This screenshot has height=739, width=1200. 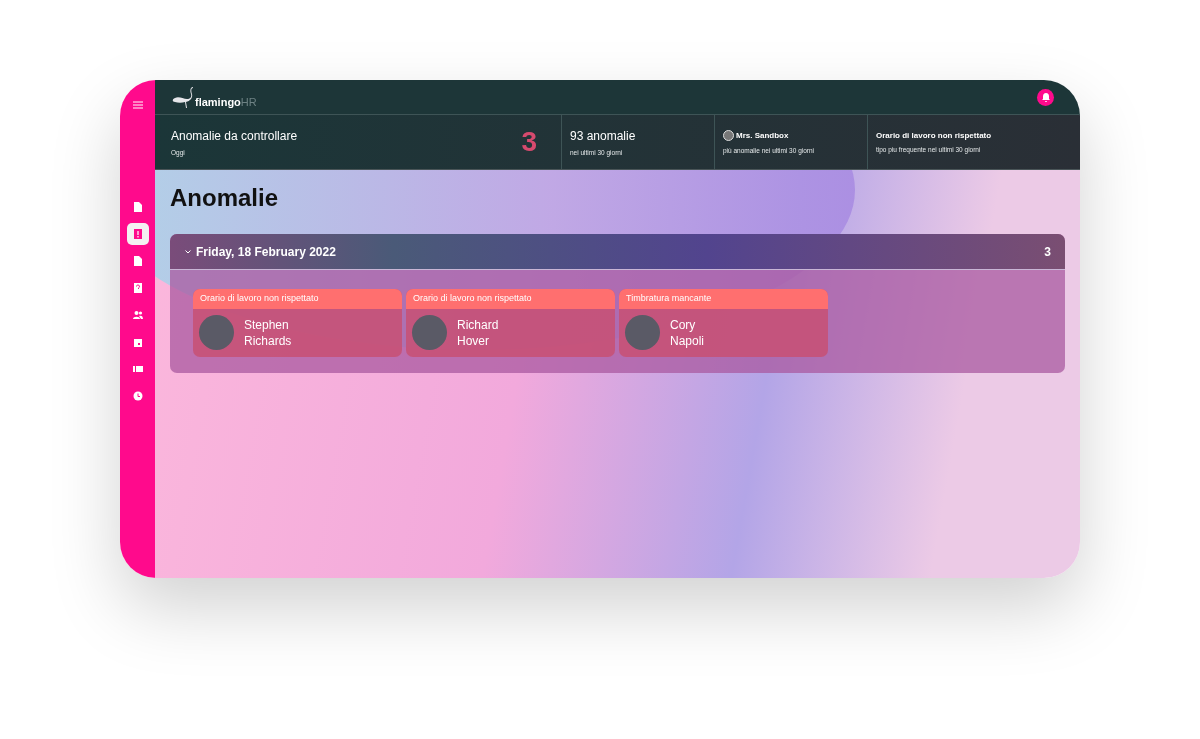 I want to click on last-name: Richards, so click(x=268, y=340).